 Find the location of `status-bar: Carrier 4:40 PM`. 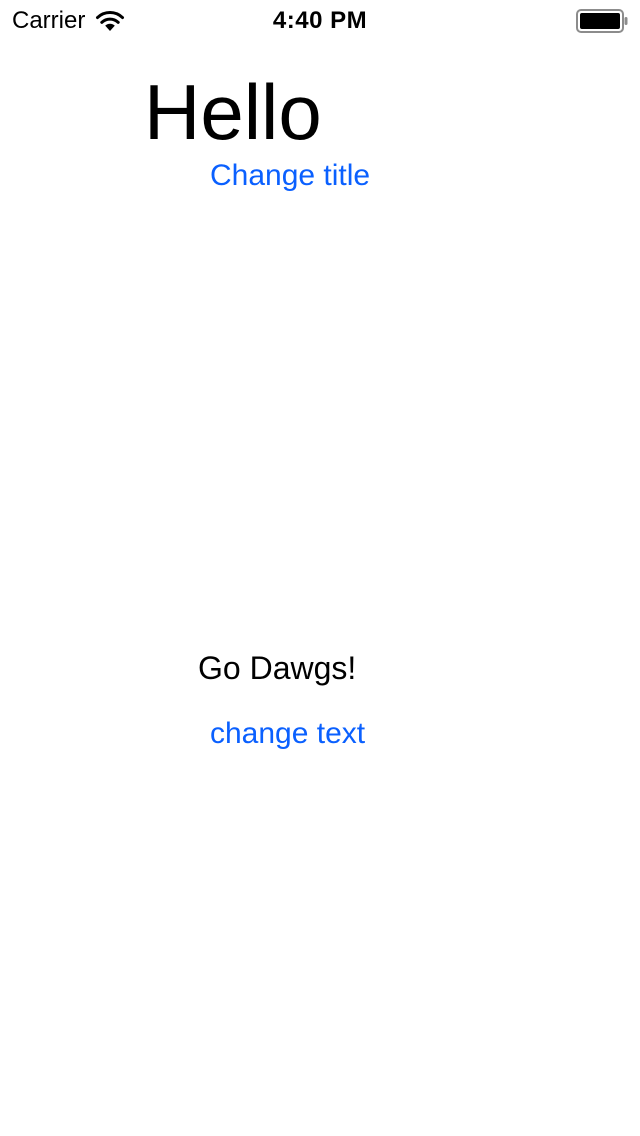

status-bar: Carrier 4:40 PM is located at coordinates (320, 20).